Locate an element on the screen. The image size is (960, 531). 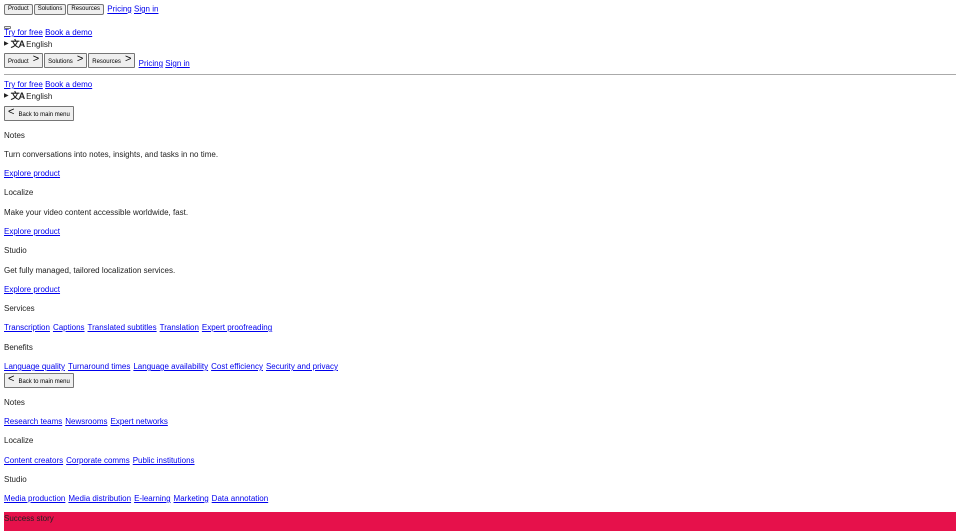
main-nav-pricing-link: Pricing is located at coordinates (151, 63).